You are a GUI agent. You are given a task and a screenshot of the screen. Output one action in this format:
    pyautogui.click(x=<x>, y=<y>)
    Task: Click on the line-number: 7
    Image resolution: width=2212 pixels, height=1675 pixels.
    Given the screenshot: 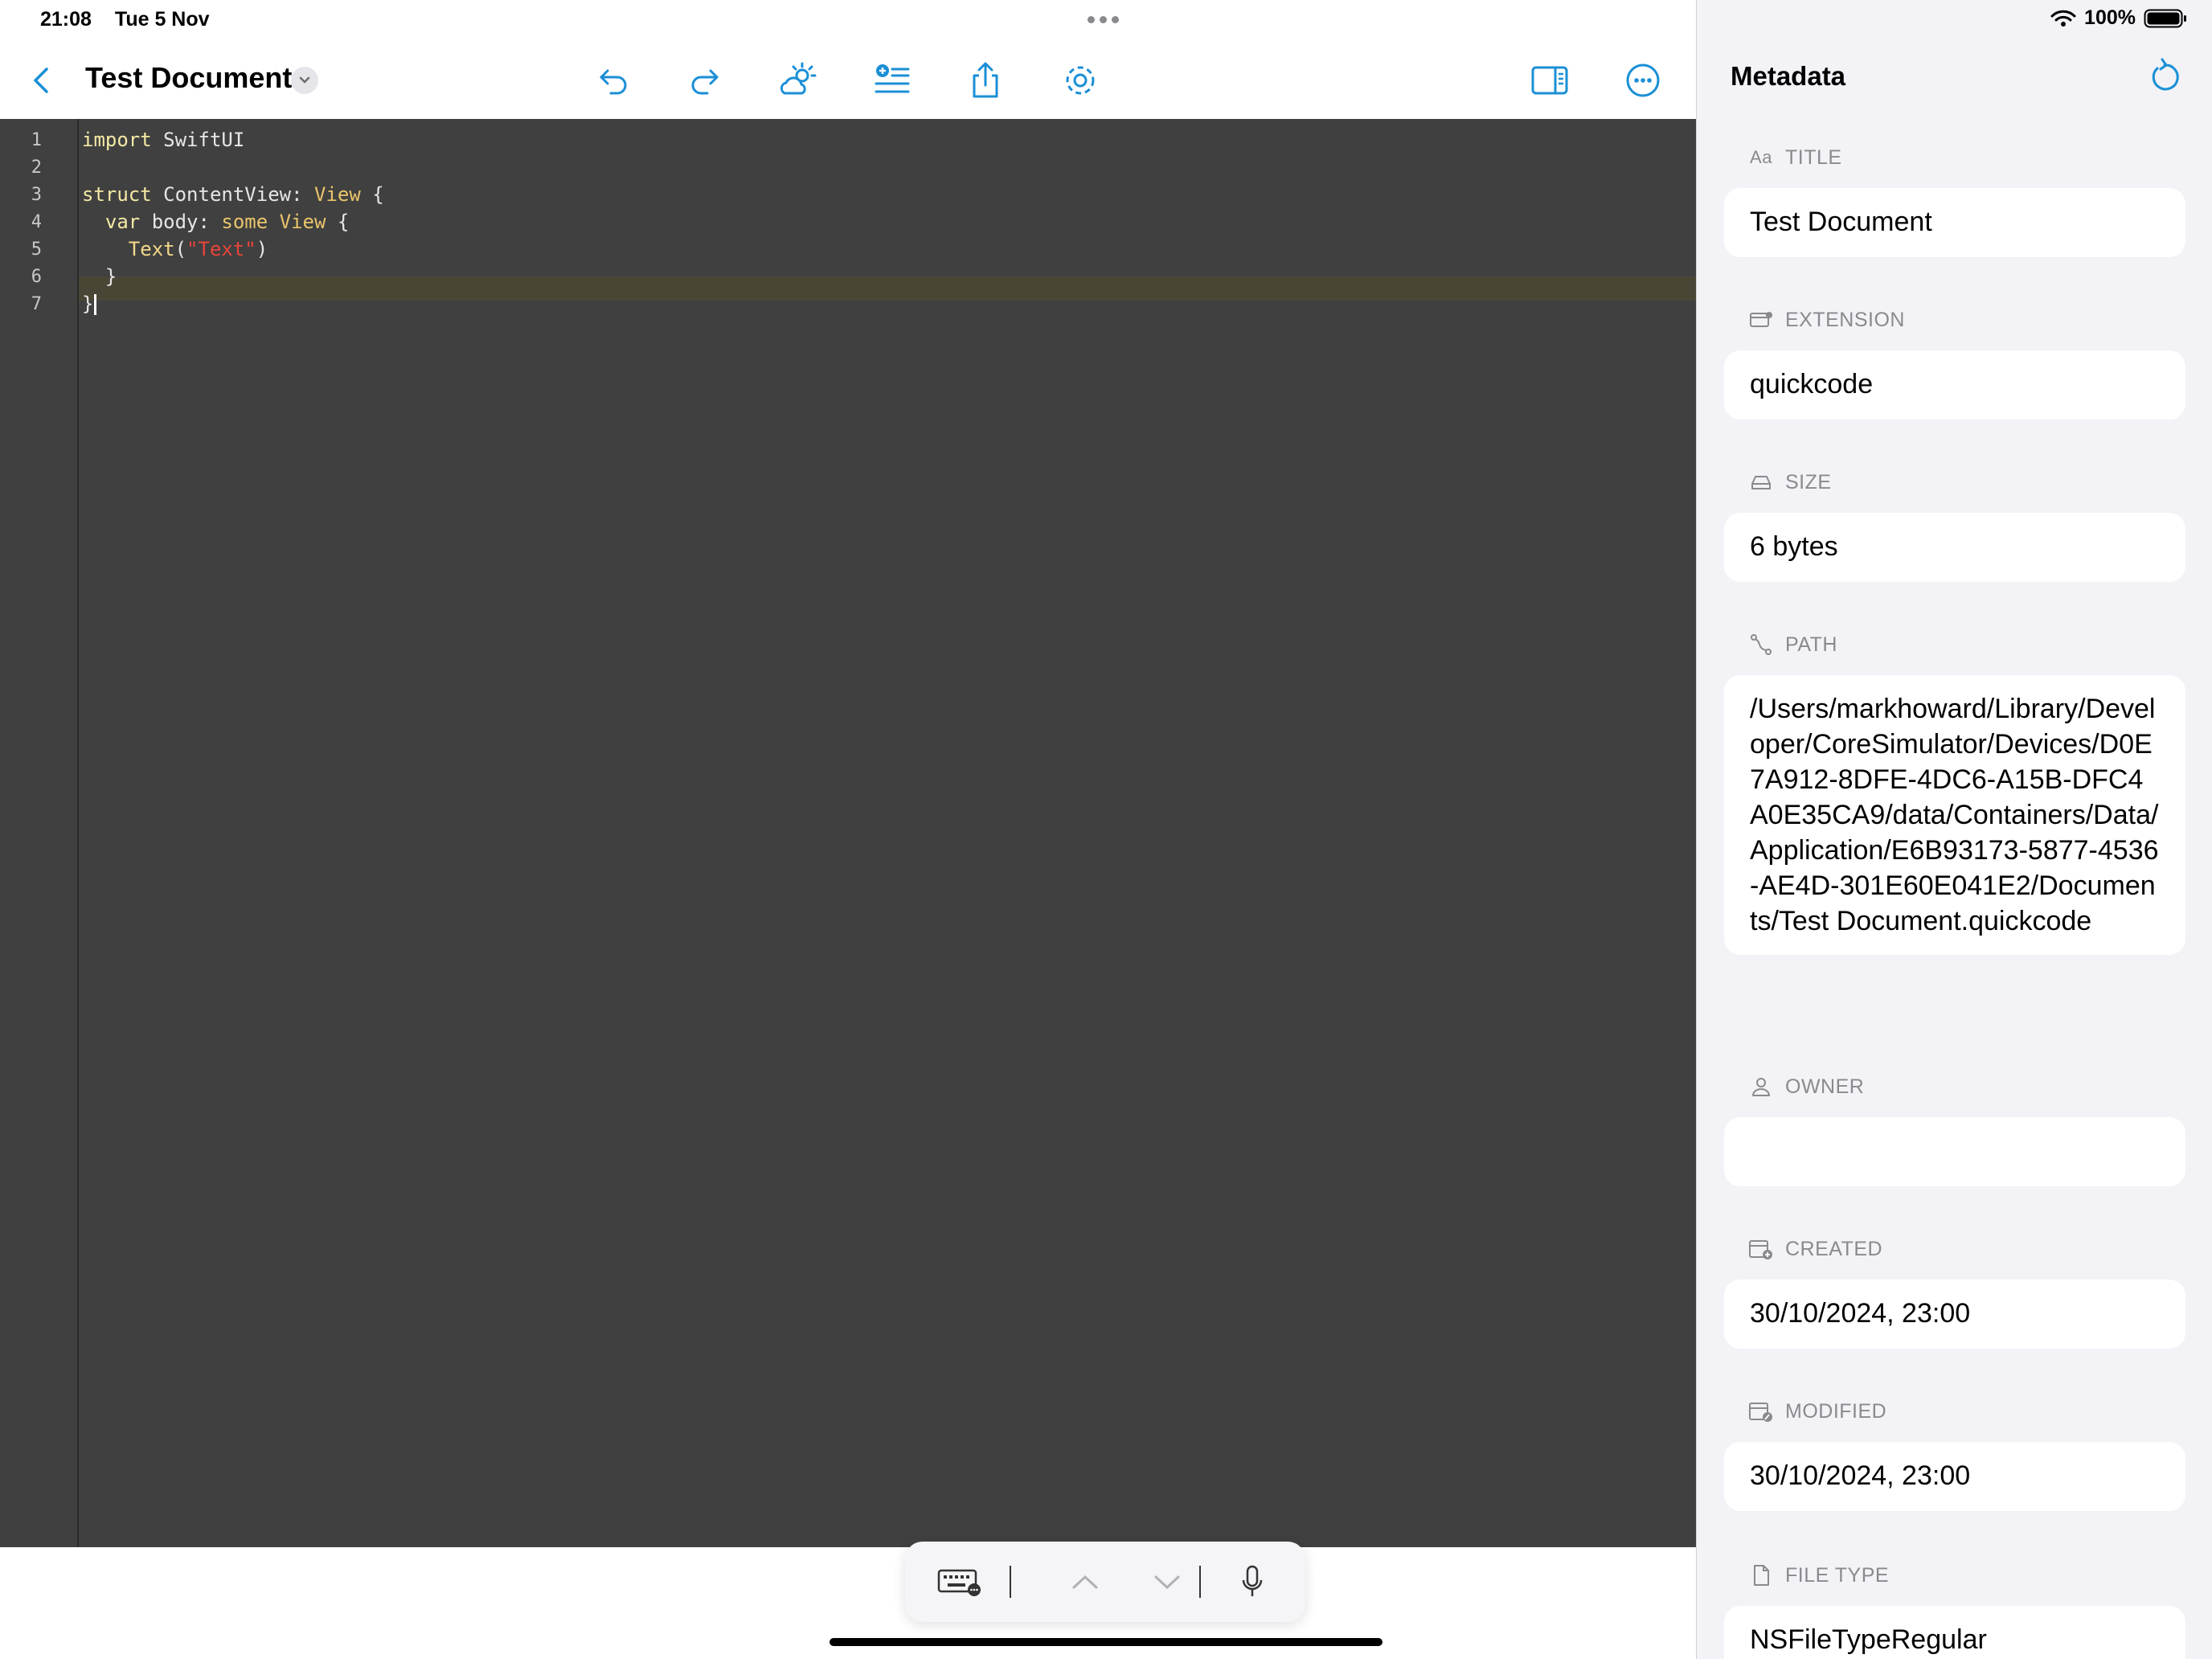 What is the action you would take?
    pyautogui.click(x=36, y=304)
    